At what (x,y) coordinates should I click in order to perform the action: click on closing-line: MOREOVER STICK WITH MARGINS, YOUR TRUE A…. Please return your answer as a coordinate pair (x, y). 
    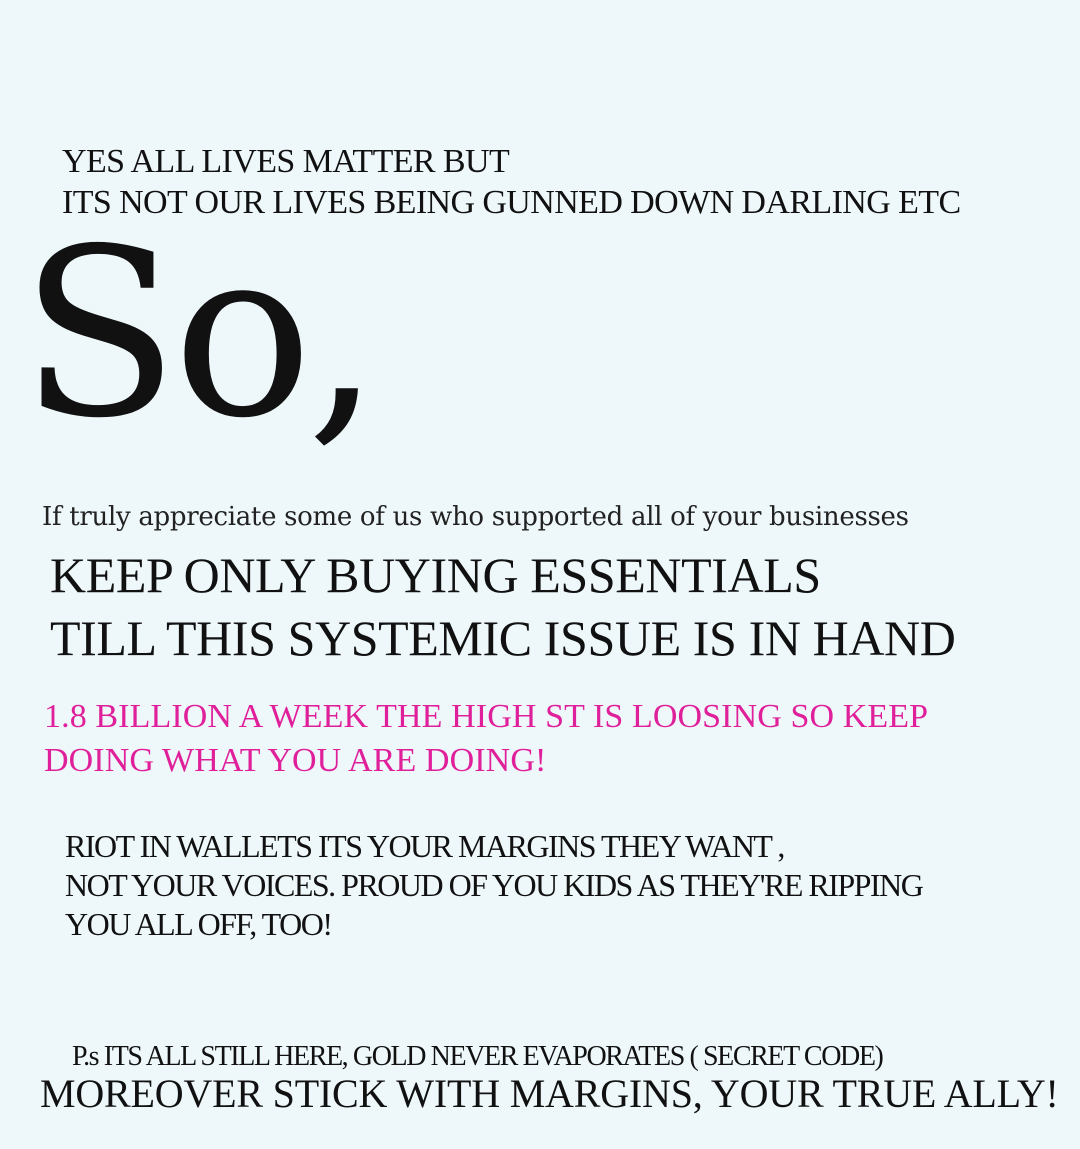
    Looking at the image, I should click on (549, 1093).